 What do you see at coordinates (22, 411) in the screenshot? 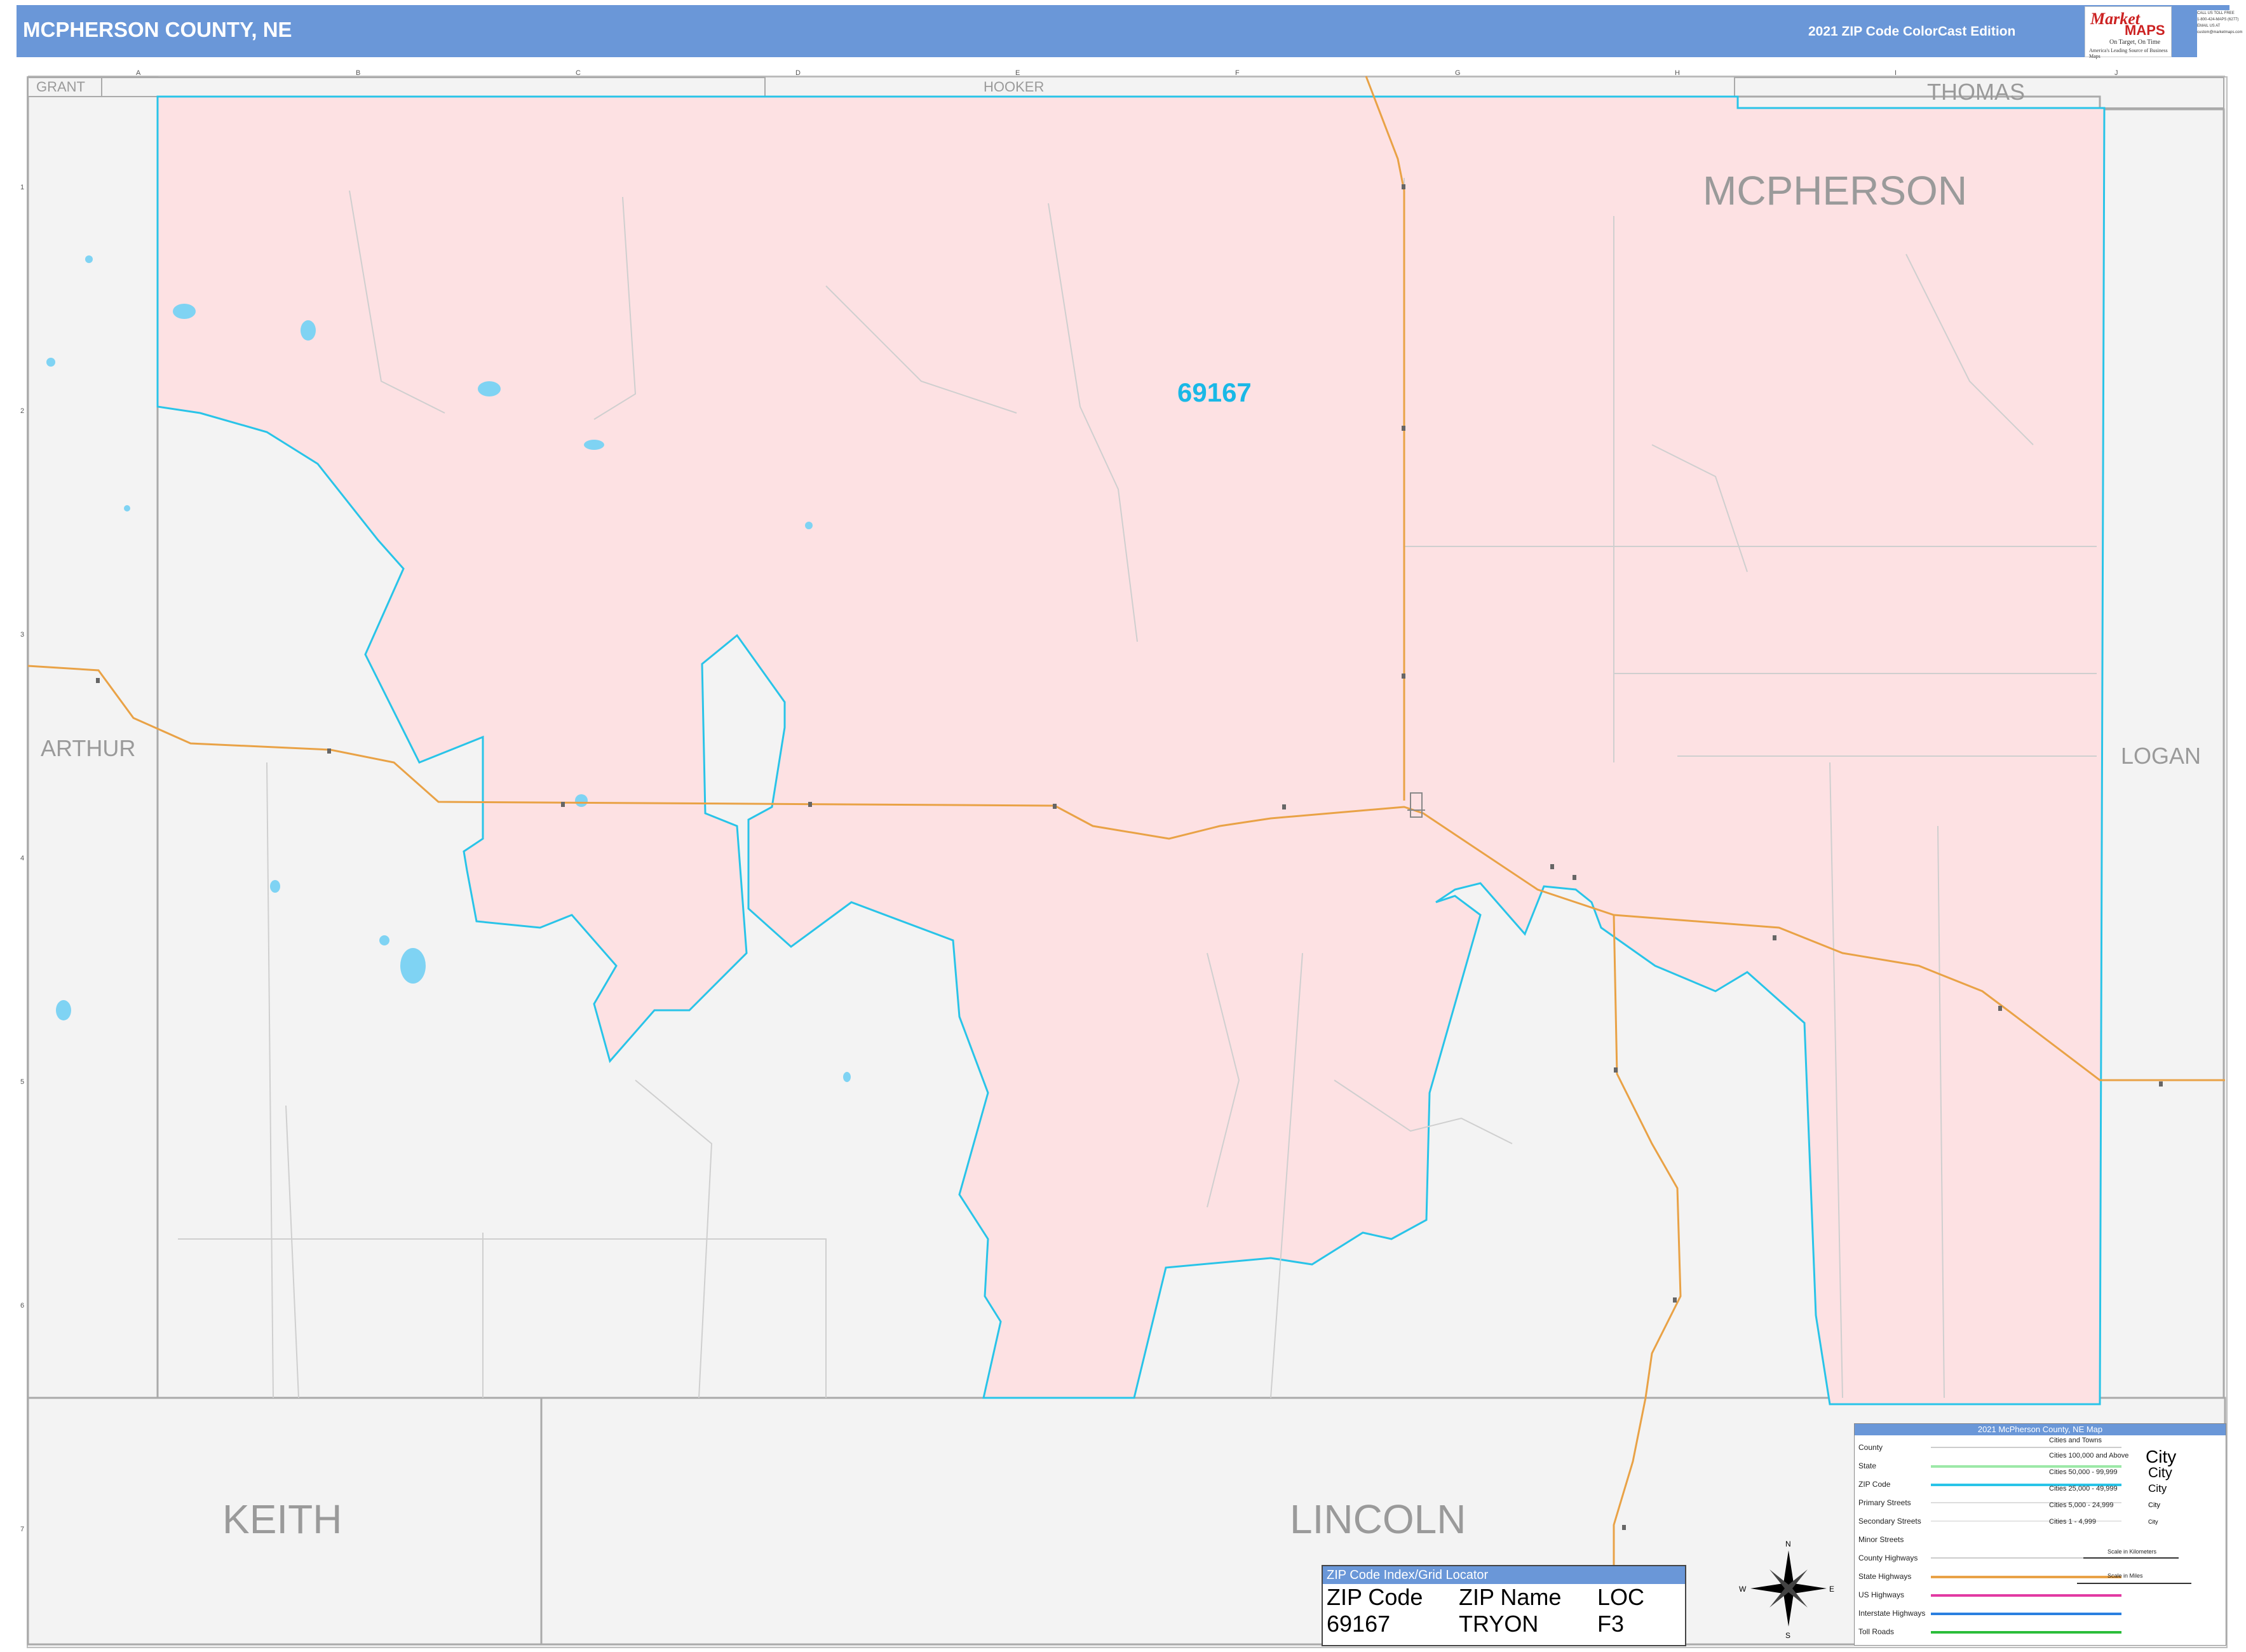
I see `grid-row-label: 2` at bounding box center [22, 411].